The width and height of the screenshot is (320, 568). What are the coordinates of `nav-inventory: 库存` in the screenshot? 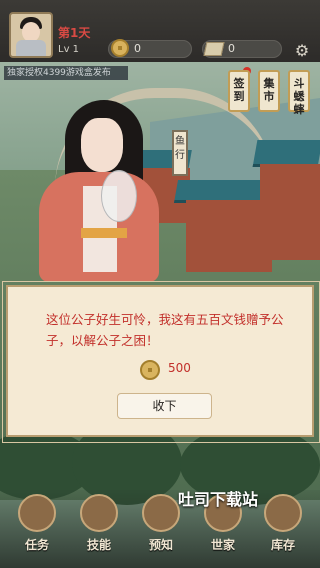 It's located at (283, 527).